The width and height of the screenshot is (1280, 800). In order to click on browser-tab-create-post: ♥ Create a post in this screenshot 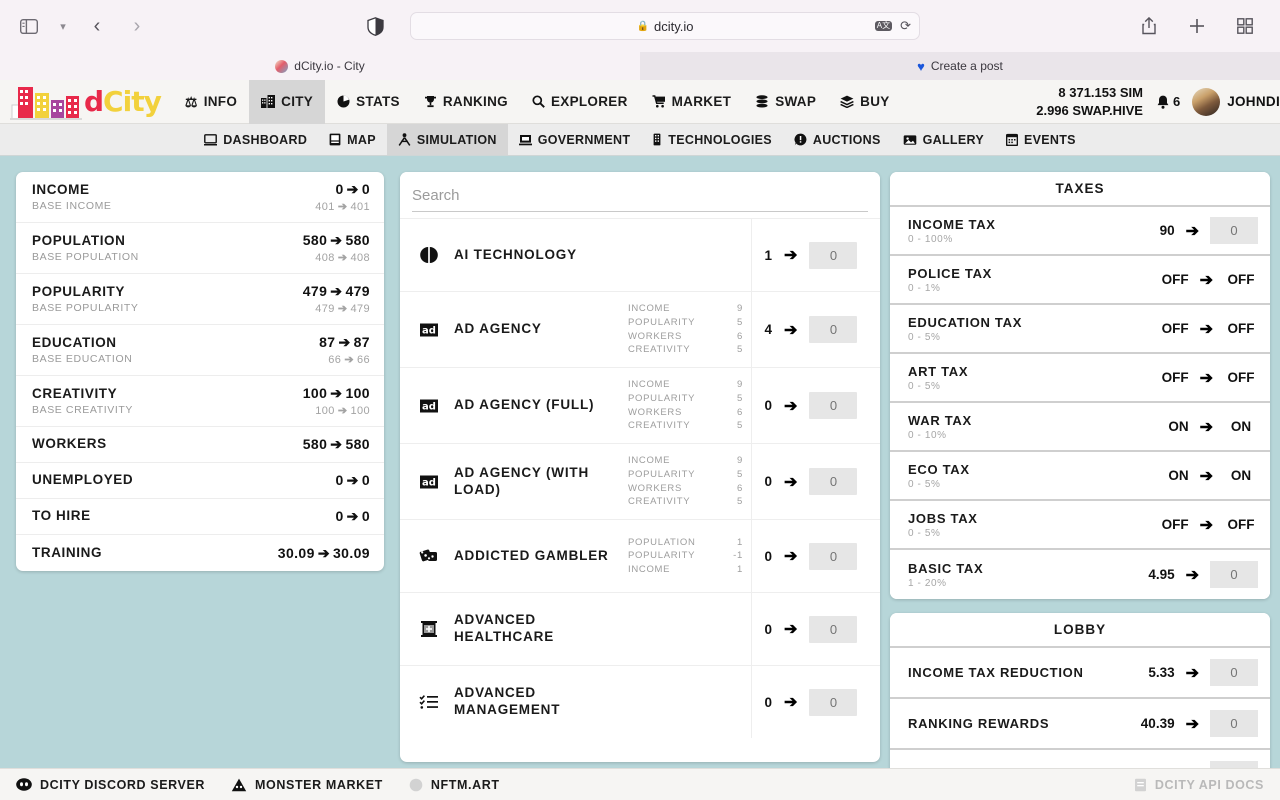, I will do `click(960, 66)`.